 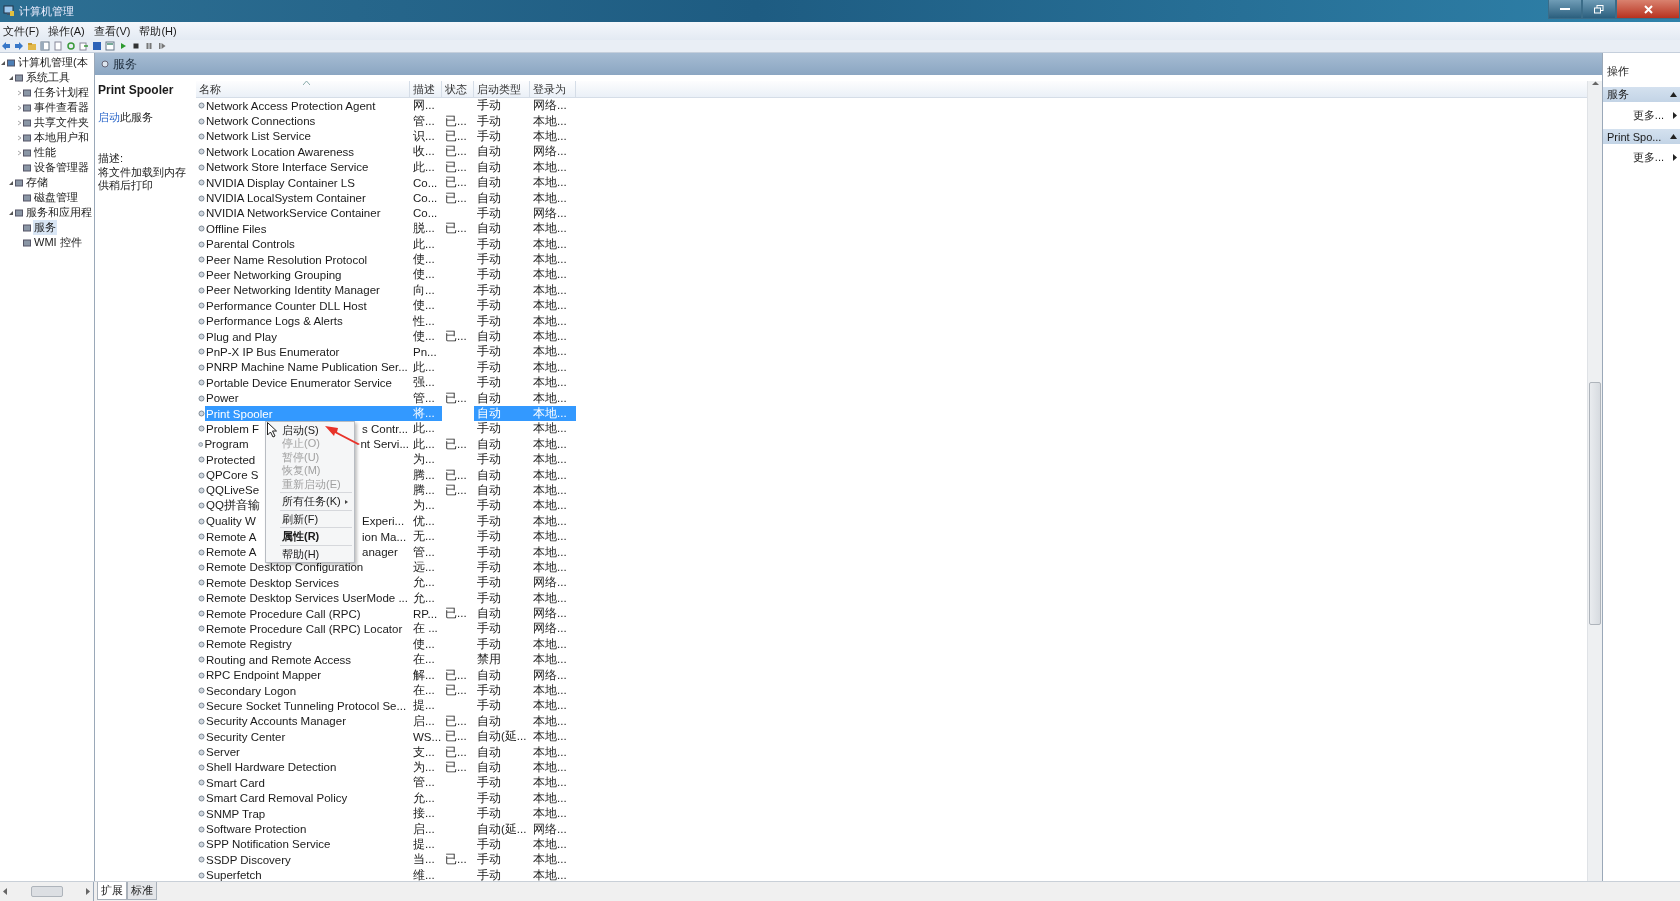 What do you see at coordinates (303, 89) in the screenshot?
I see `column-header: 名称` at bounding box center [303, 89].